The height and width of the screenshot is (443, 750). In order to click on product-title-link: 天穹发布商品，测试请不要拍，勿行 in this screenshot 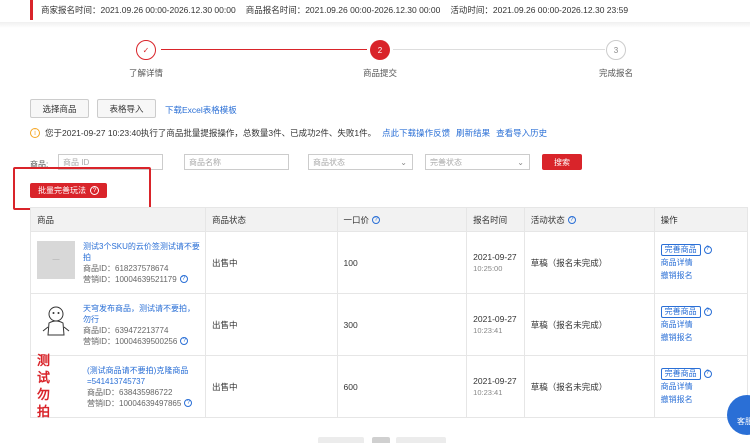, I will do `click(142, 314)`.